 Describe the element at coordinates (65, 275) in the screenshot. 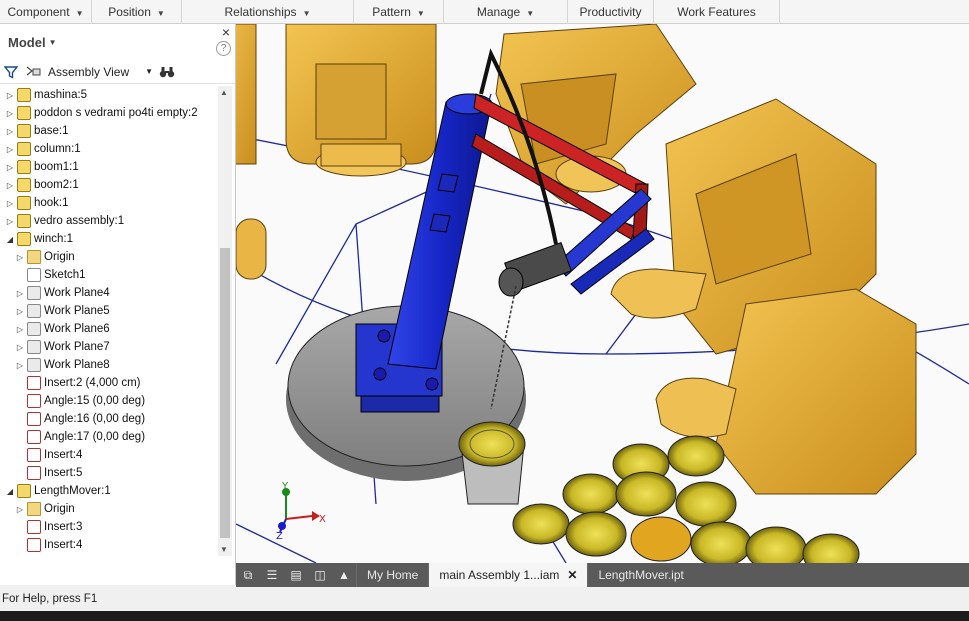

I see `tree-item-label: Sketch1` at that location.